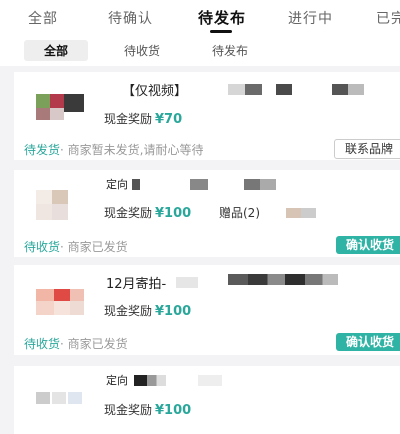  Describe the element at coordinates (301, 213) in the screenshot. I see `gift-image` at that location.